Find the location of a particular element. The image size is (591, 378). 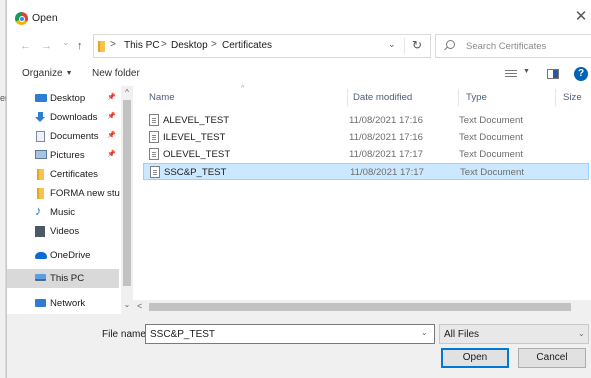

organize-button: Organize ▼ is located at coordinates (47, 73).